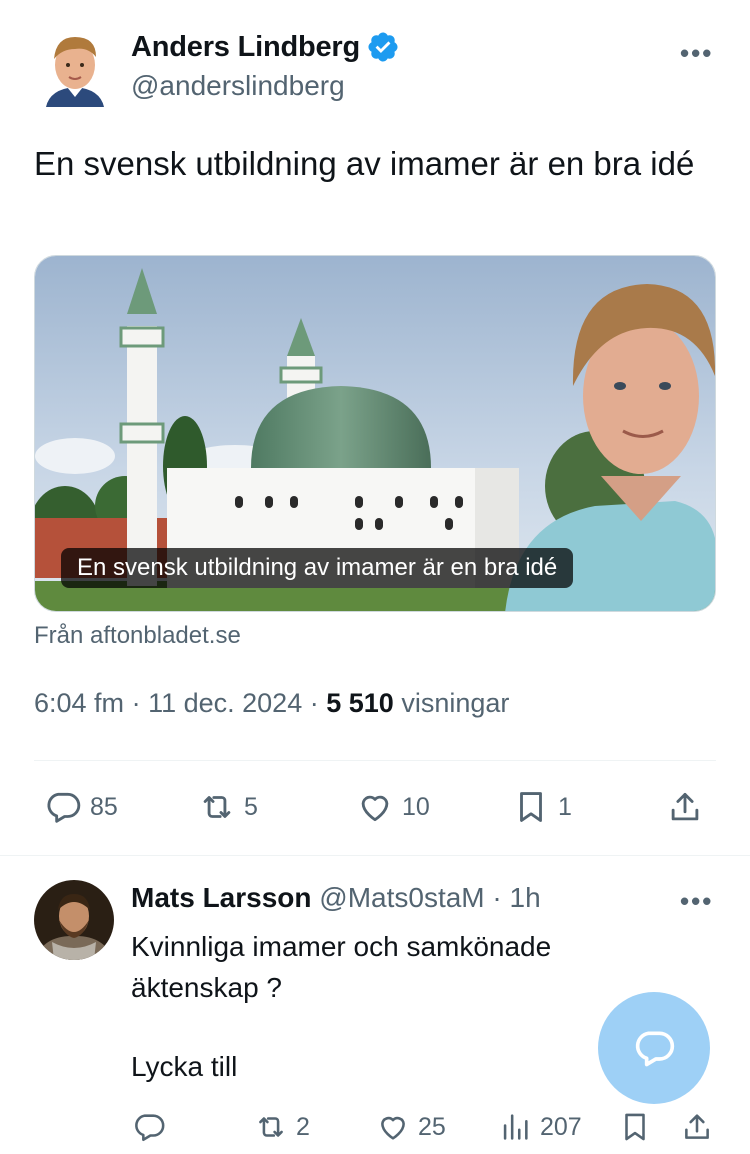  Describe the element at coordinates (525, 897) in the screenshot. I see `reply-time: 1h` at that location.